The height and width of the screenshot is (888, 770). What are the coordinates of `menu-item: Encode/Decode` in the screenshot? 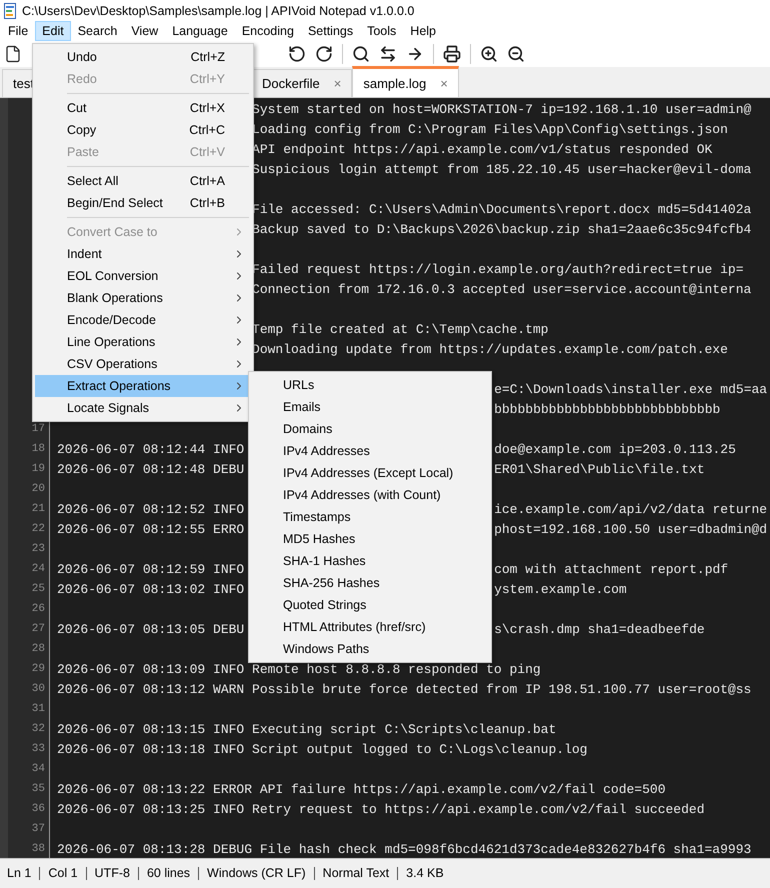 It's located at (143, 320).